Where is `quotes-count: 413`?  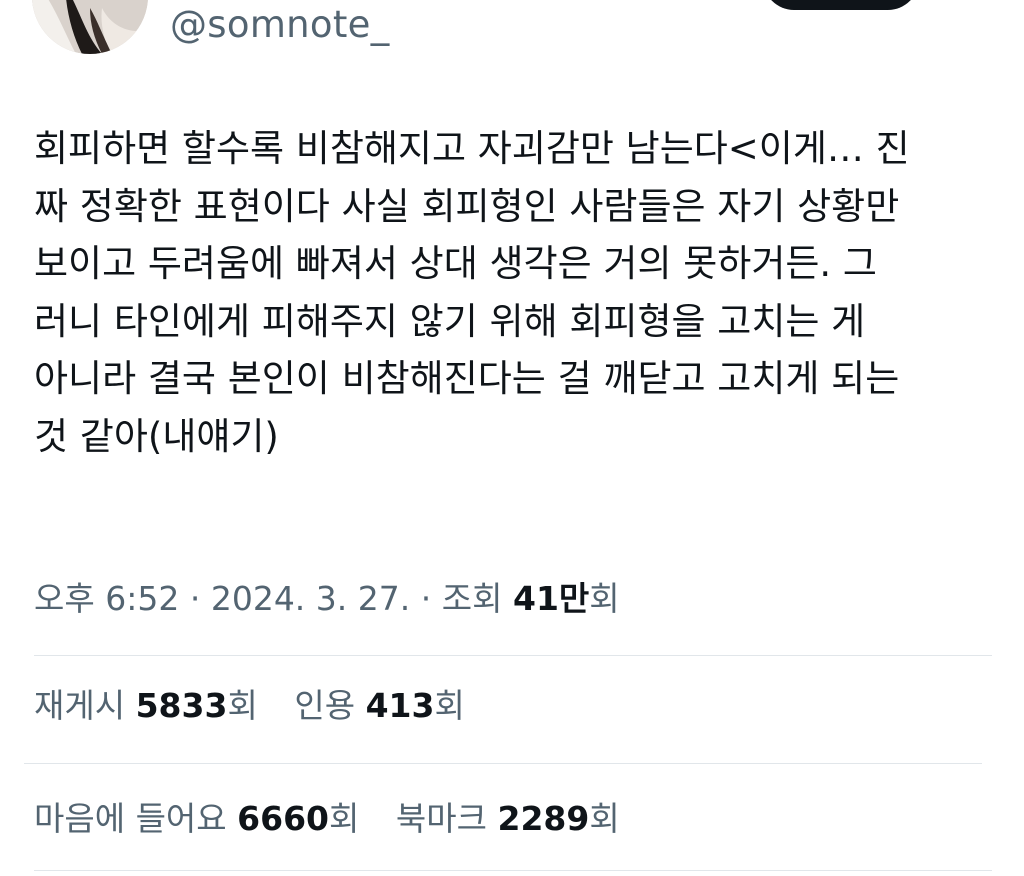 quotes-count: 413 is located at coordinates (400, 705).